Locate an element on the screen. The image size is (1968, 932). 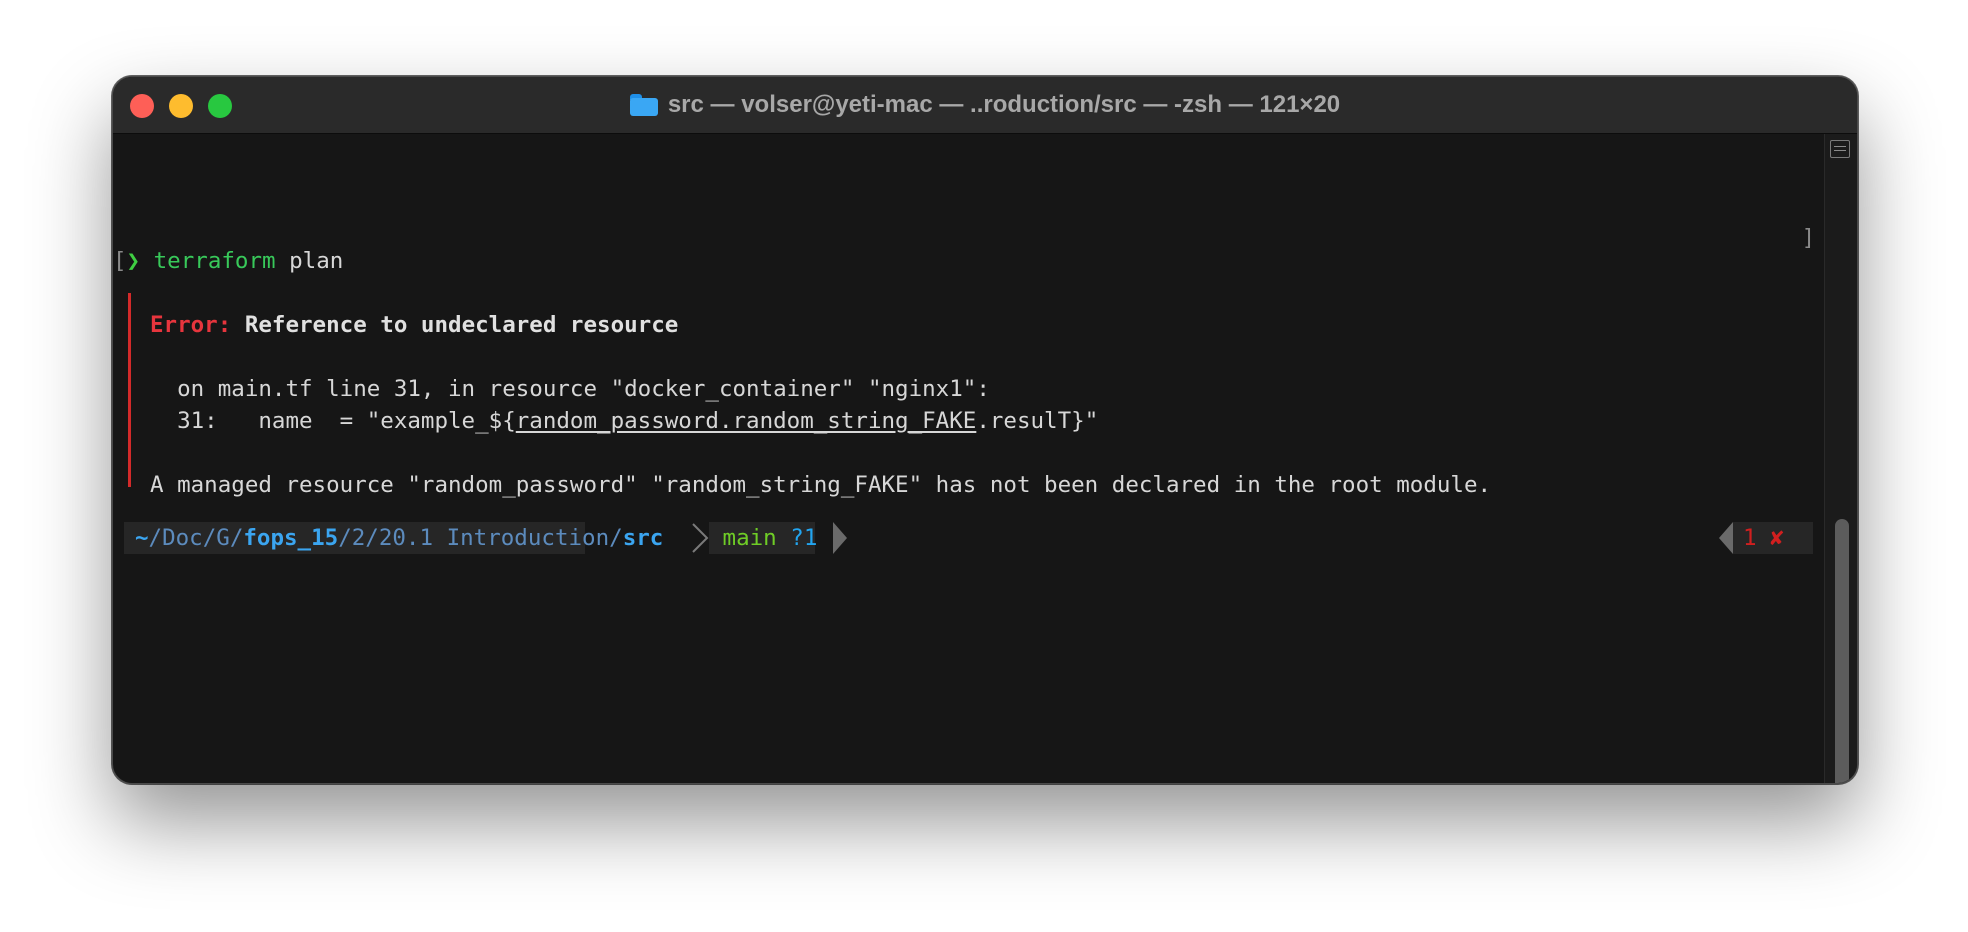
code-reference: random_password.random_string_FAKE is located at coordinates (746, 421).